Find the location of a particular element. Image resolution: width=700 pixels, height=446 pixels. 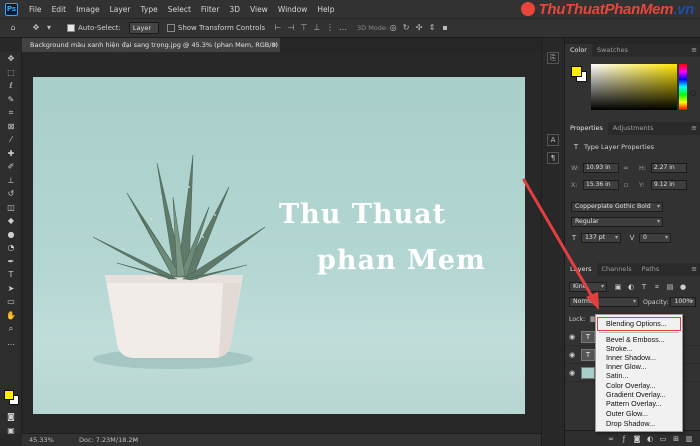

layer-filter-kind-dropdown: Kind is located at coordinates (588, 287).